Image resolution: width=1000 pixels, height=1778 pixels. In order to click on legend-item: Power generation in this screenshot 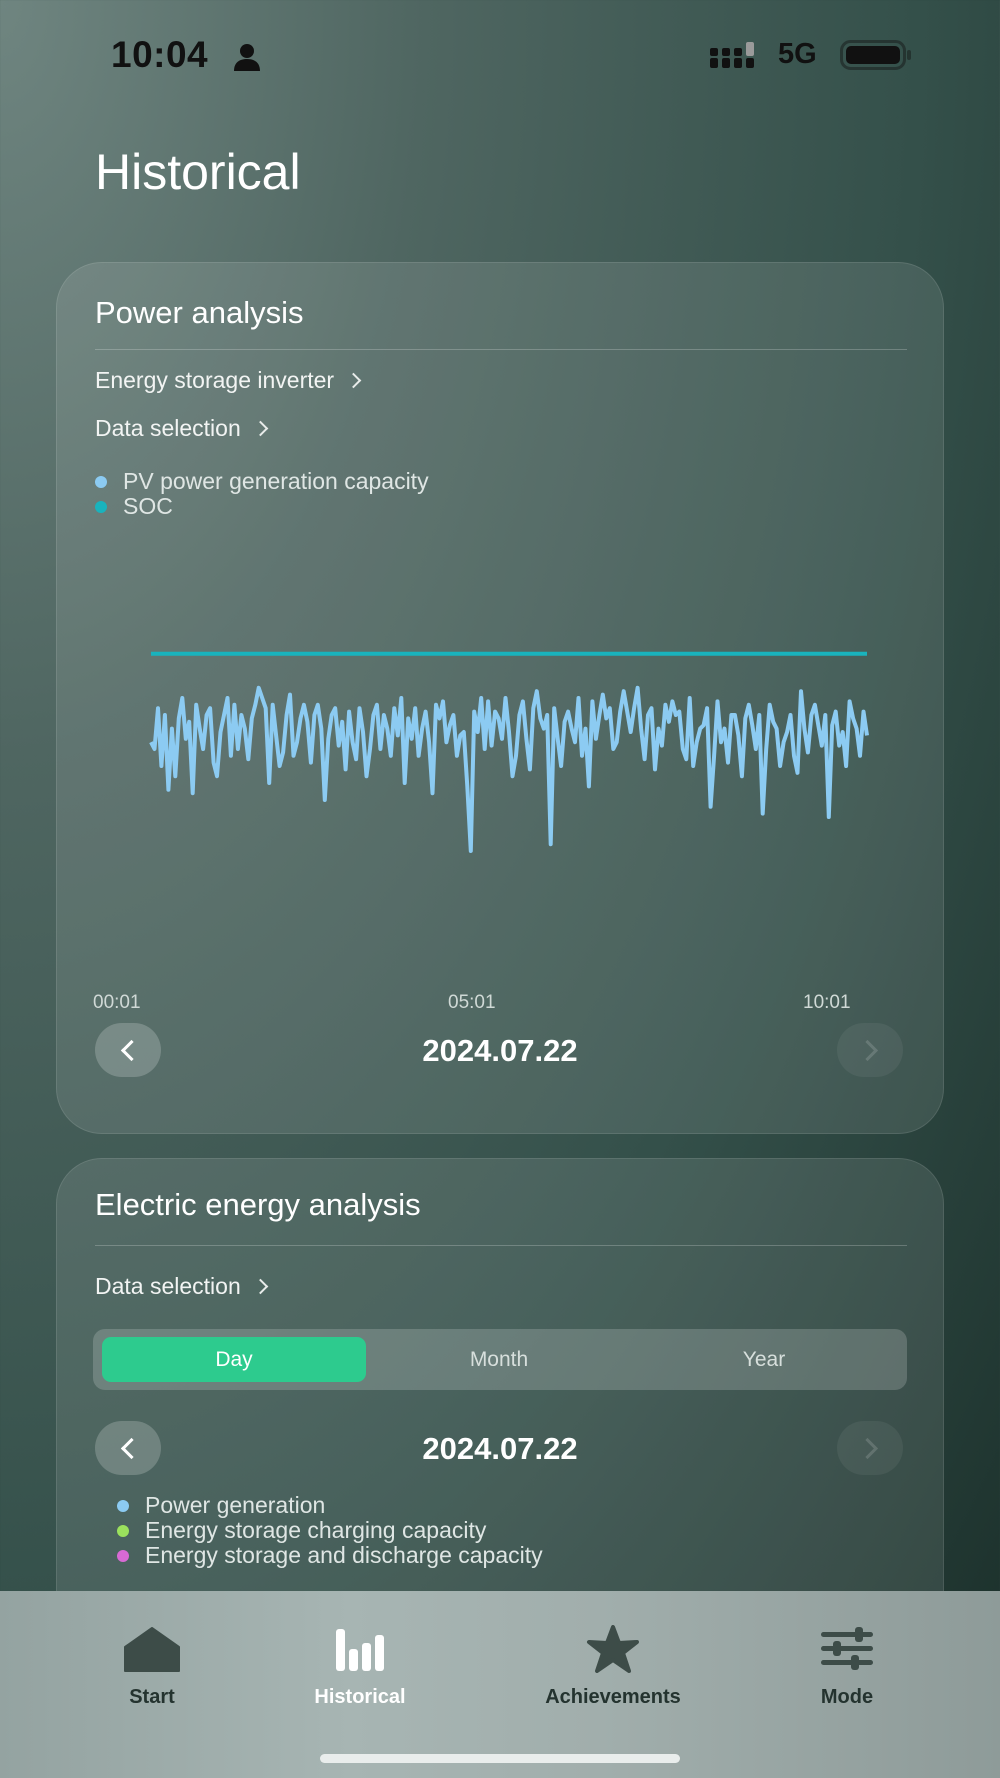, I will do `click(330, 1505)`.